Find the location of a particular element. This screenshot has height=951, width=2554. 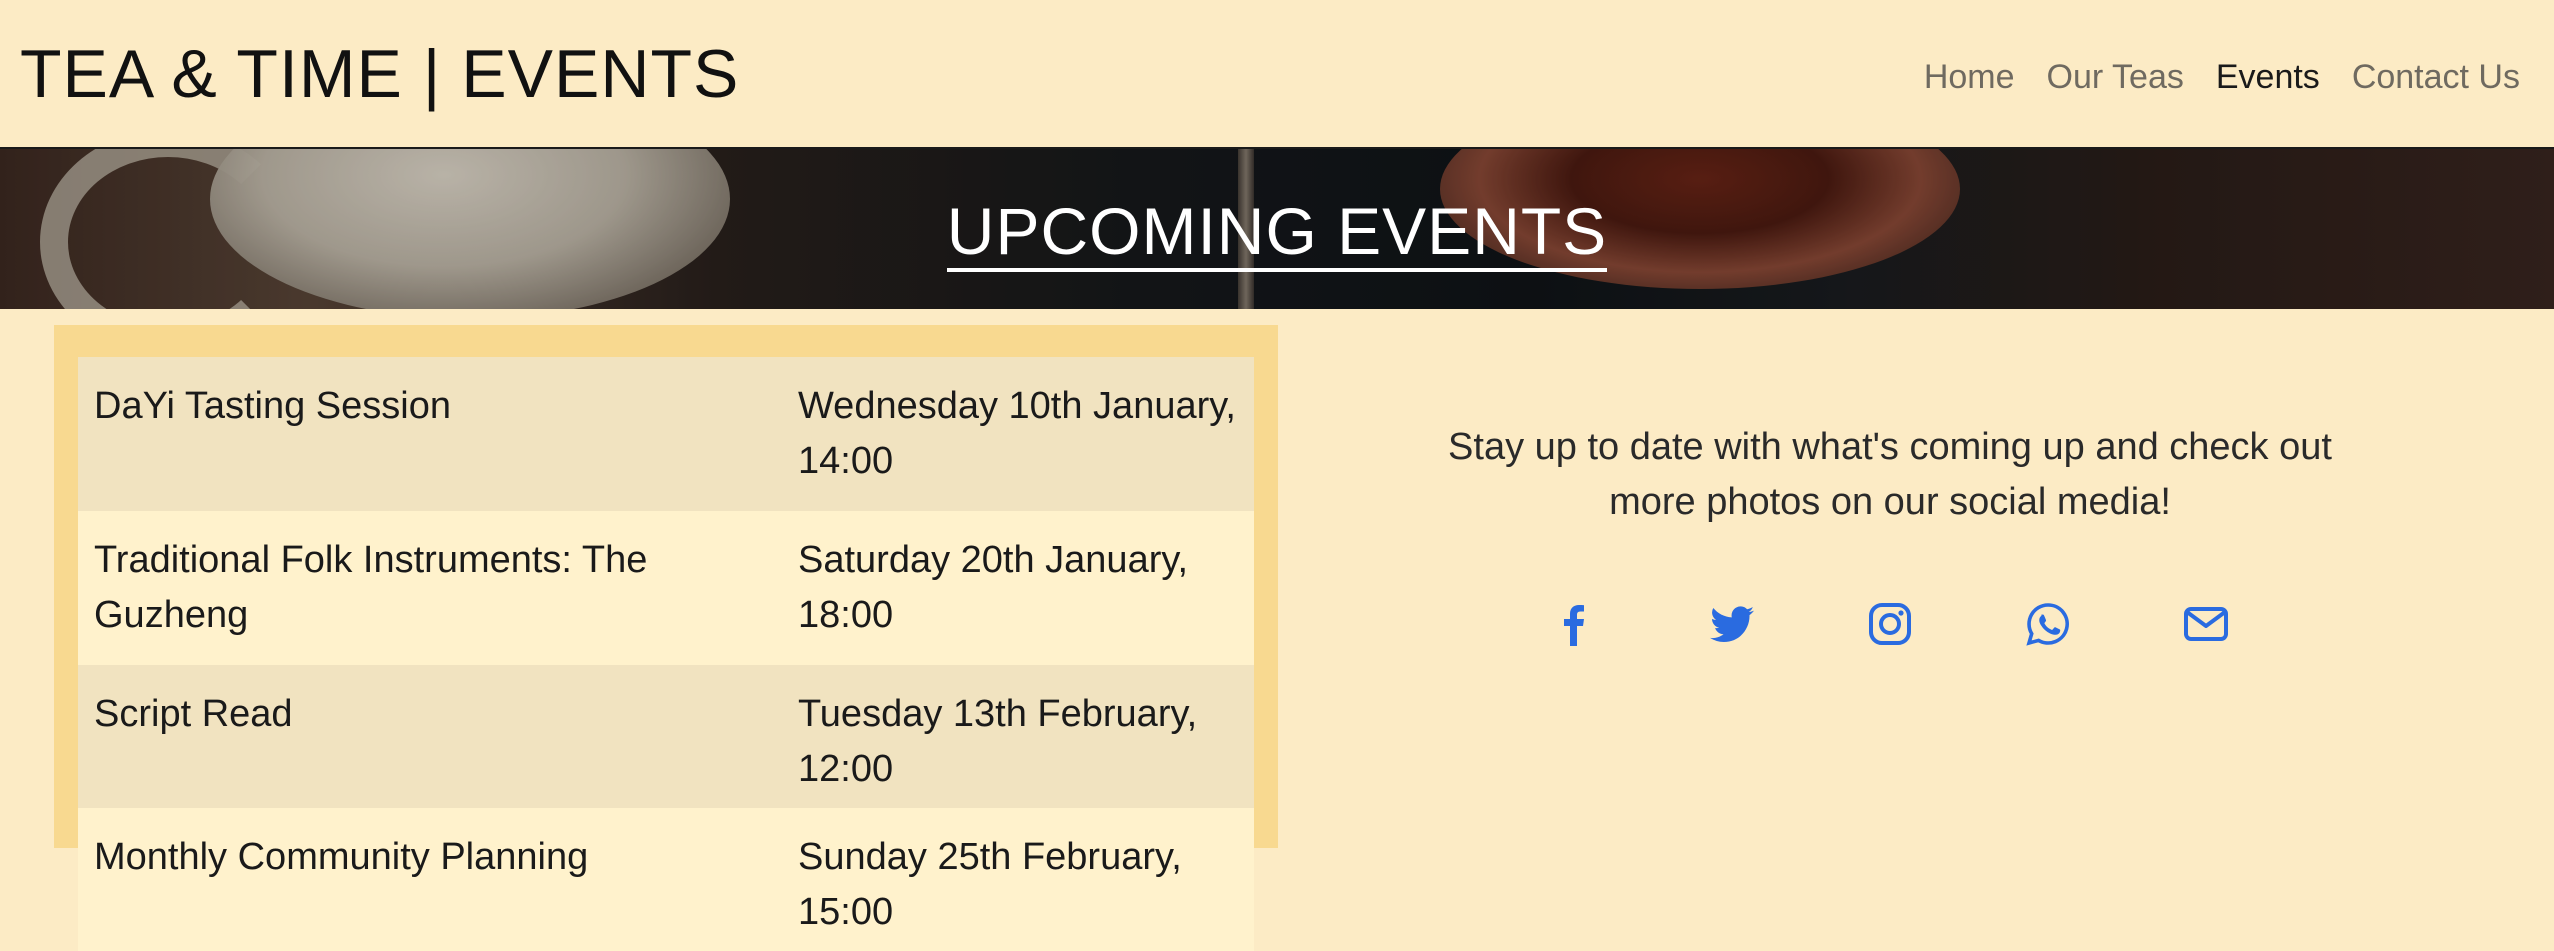

event-name: Script Read is located at coordinates (430, 736).